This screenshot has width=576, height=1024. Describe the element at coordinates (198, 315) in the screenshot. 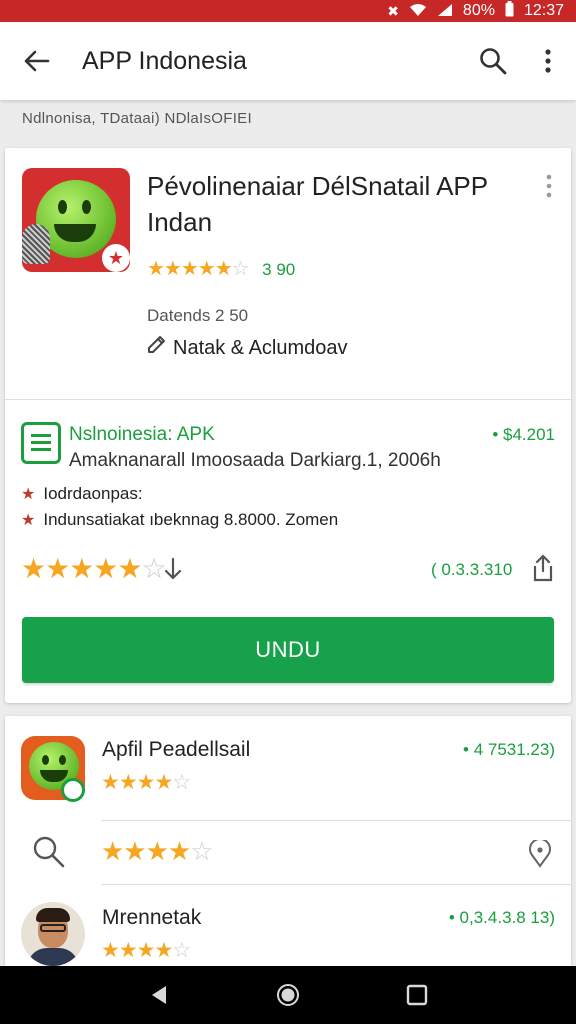

I see `release-date: Datends 2 50` at that location.